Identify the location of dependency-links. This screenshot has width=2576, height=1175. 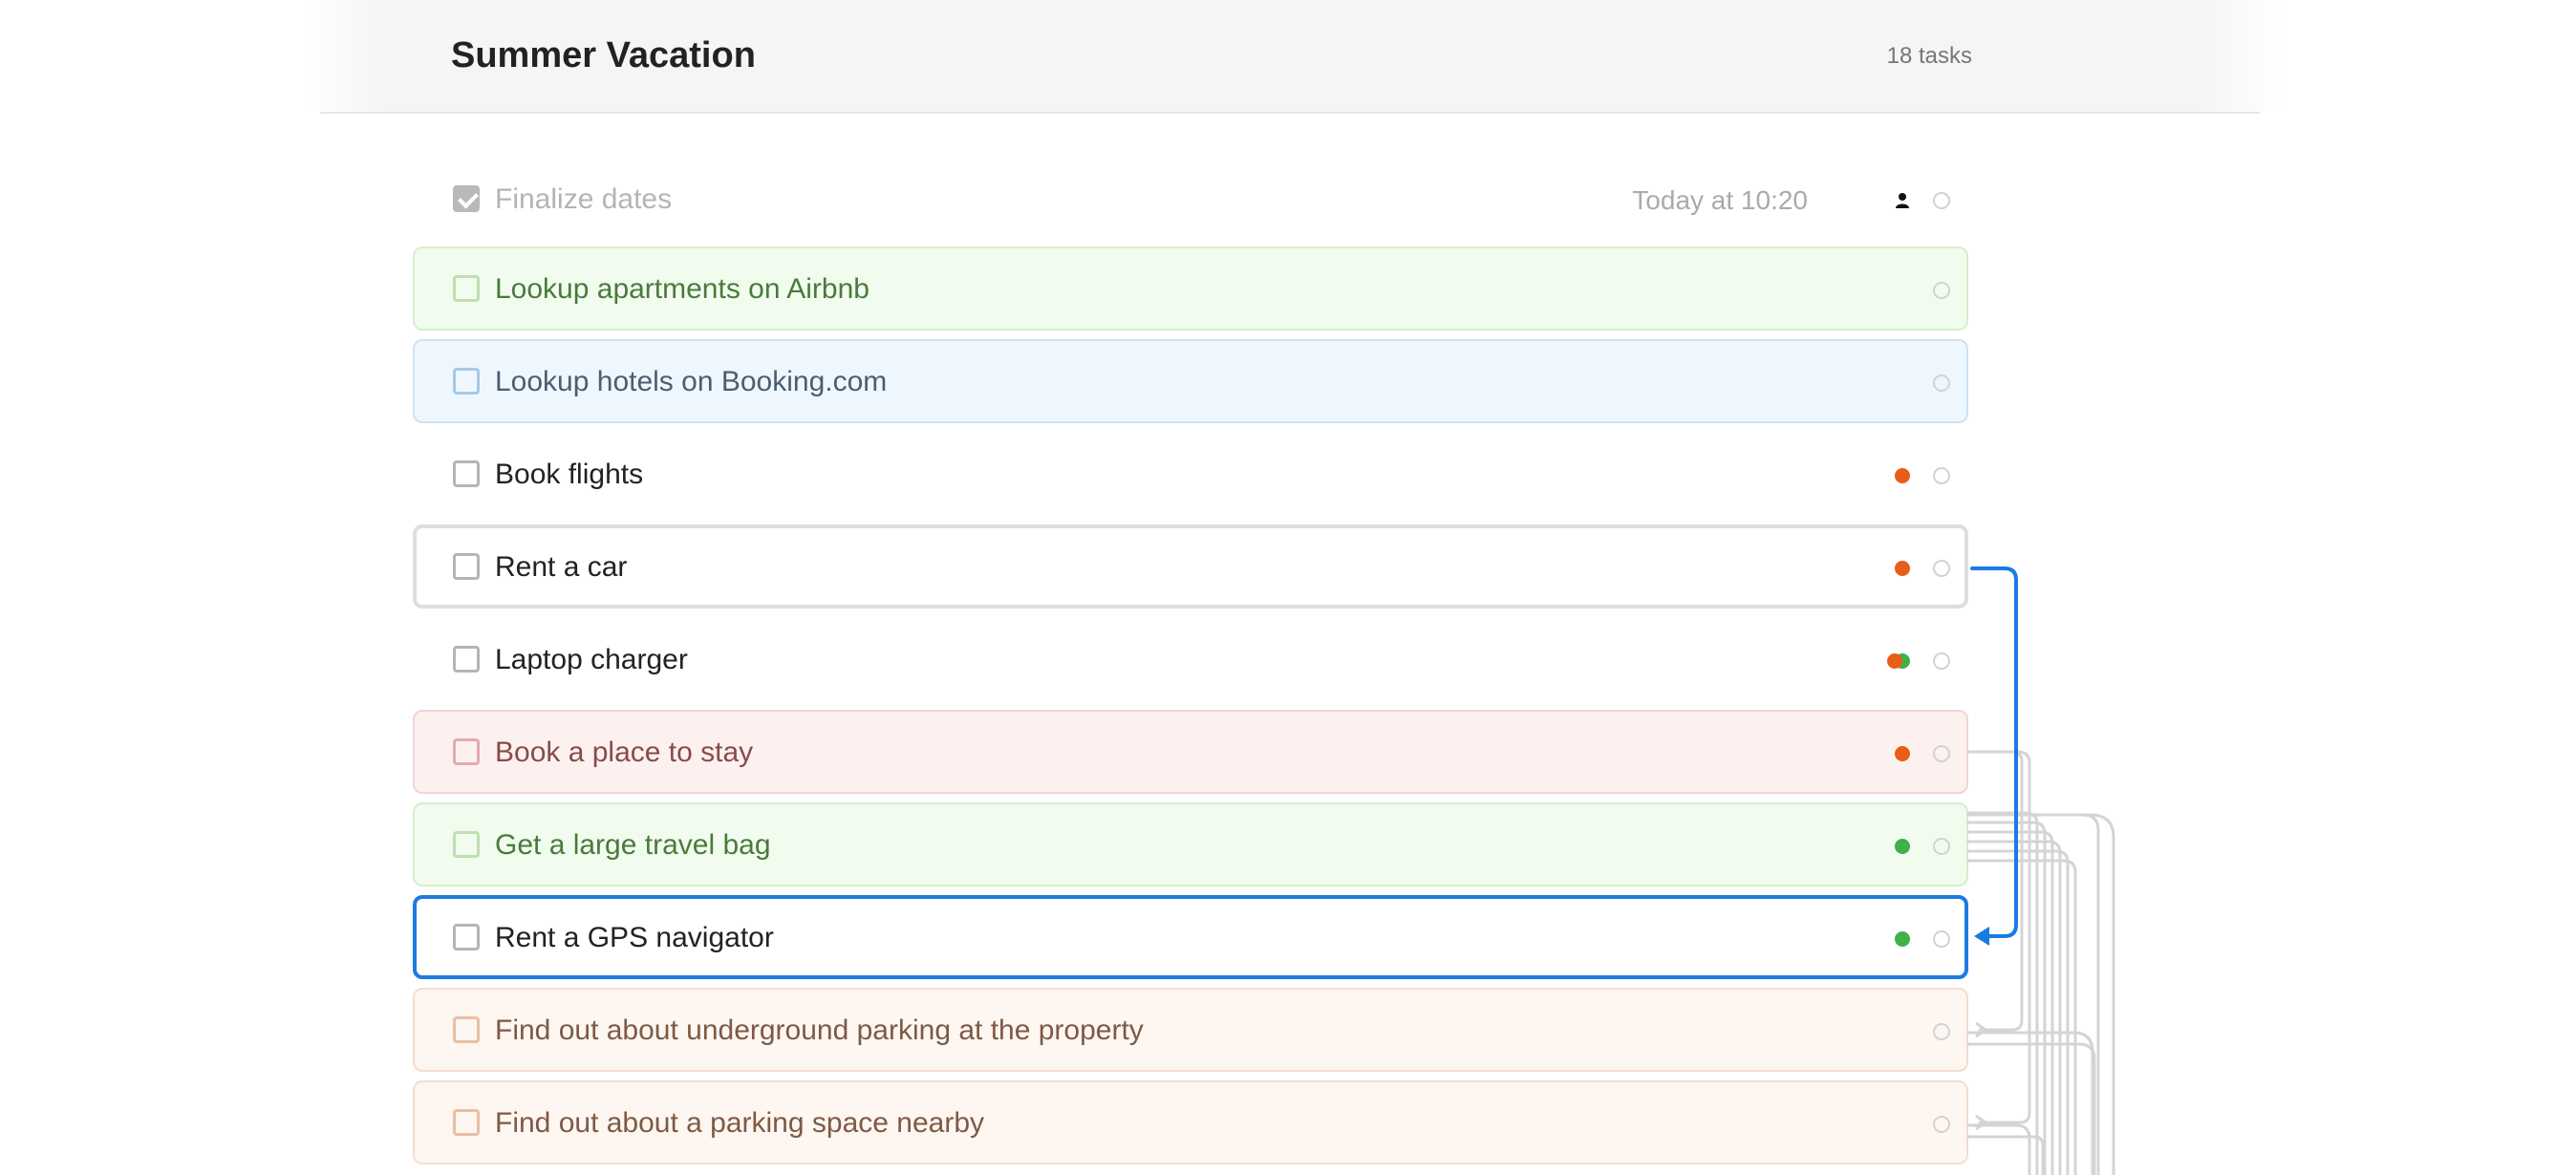
(2040, 870).